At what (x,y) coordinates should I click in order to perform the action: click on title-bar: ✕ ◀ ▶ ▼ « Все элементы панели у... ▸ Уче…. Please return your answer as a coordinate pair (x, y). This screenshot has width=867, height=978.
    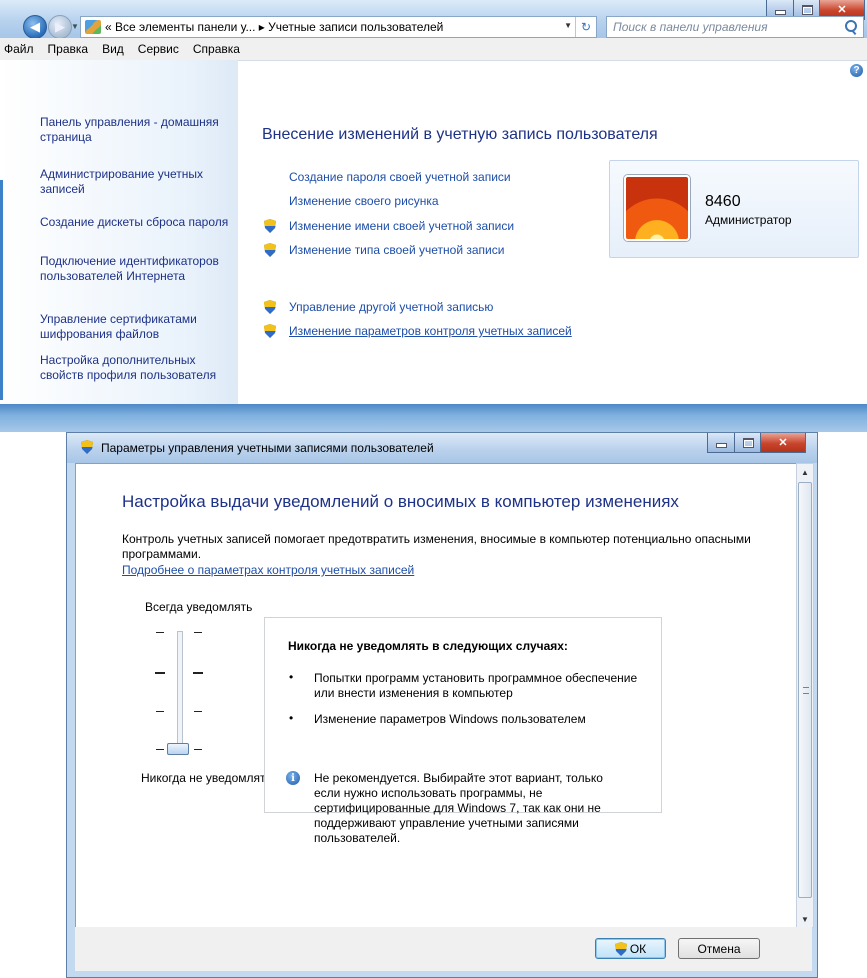
    Looking at the image, I should click on (433, 19).